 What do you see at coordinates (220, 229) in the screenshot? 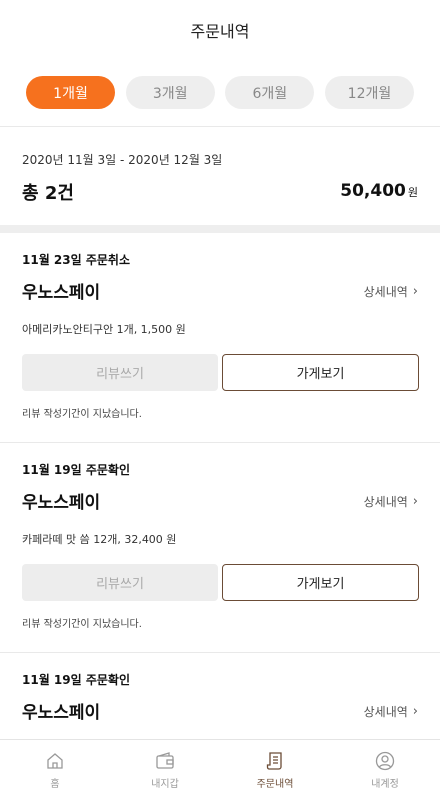
I see `section-separator` at bounding box center [220, 229].